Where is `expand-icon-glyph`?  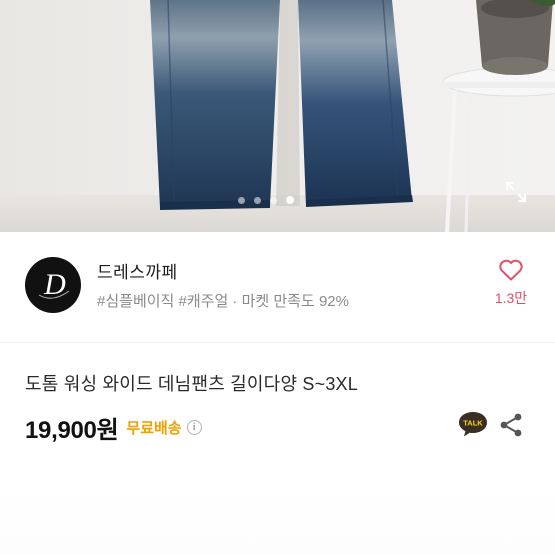 expand-icon-glyph is located at coordinates (516, 192).